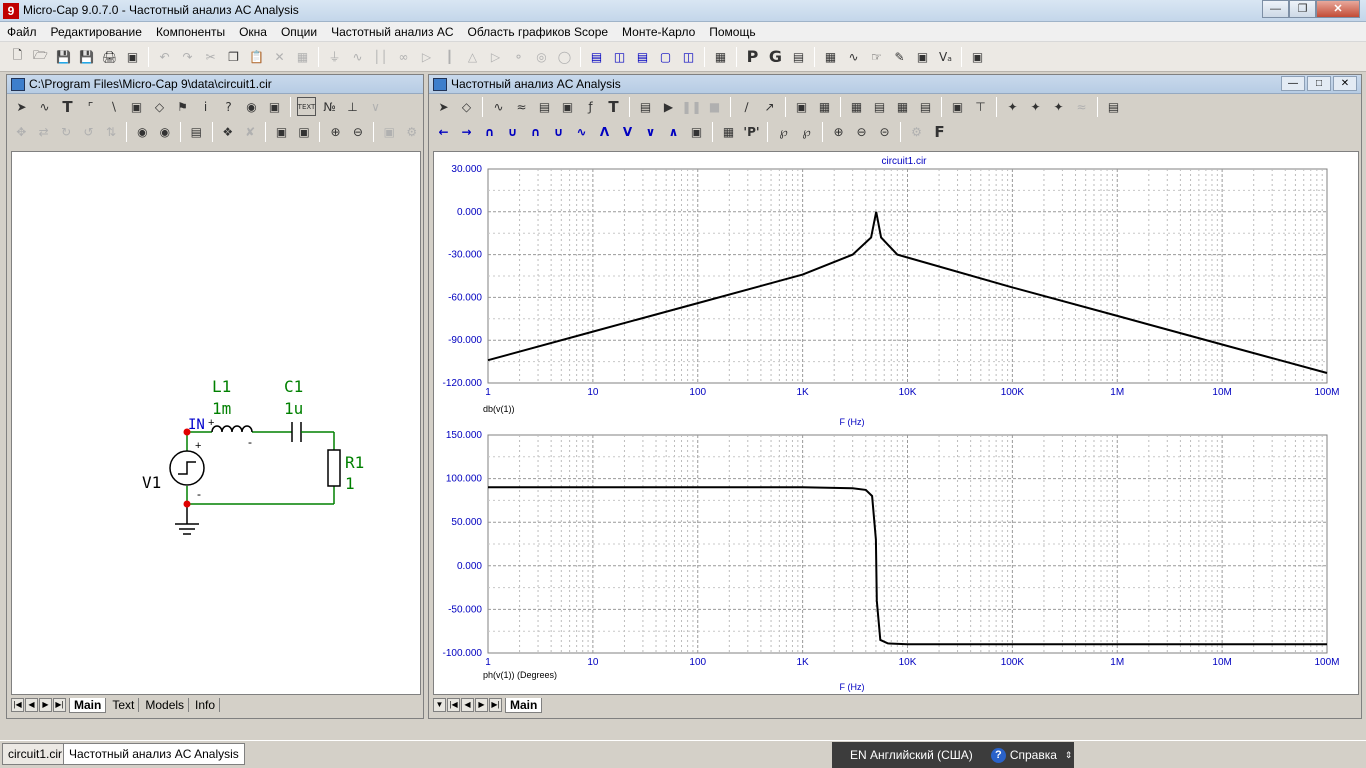 The height and width of the screenshot is (768, 1366). Describe the element at coordinates (830, 56) in the screenshot. I see `grid-icon: ▦` at that location.